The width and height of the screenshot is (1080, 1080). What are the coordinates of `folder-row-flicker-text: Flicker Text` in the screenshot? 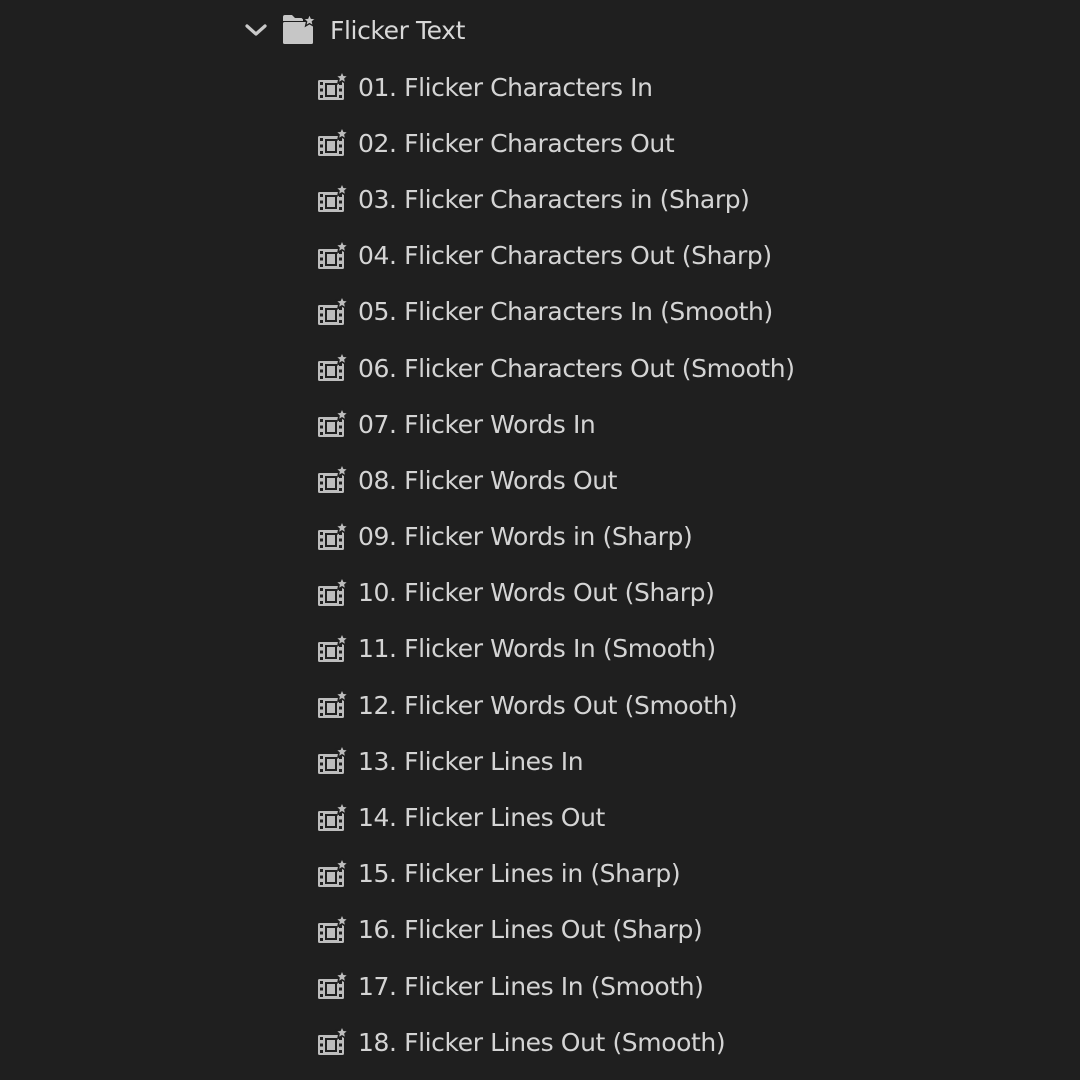 It's located at (351, 30).